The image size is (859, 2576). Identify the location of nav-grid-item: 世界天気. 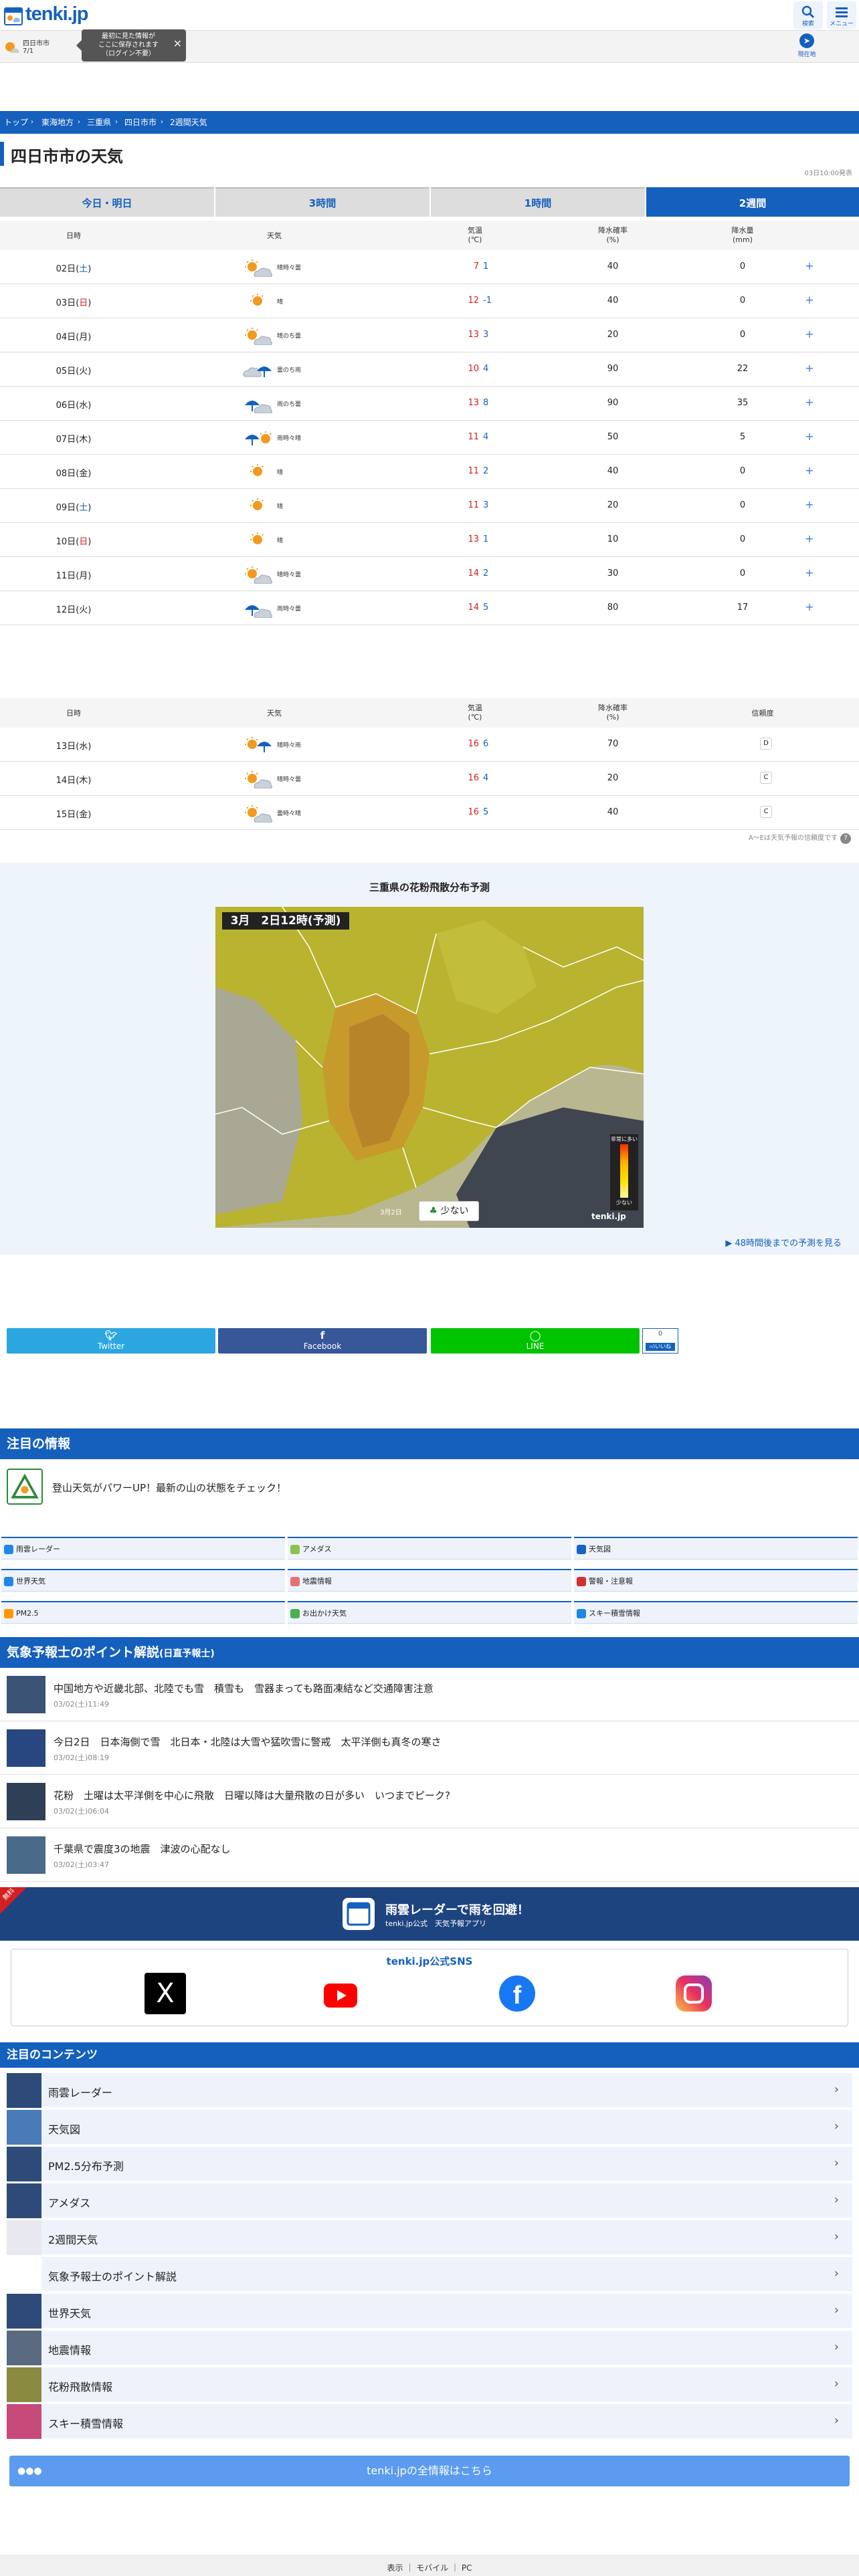
(143, 1580).